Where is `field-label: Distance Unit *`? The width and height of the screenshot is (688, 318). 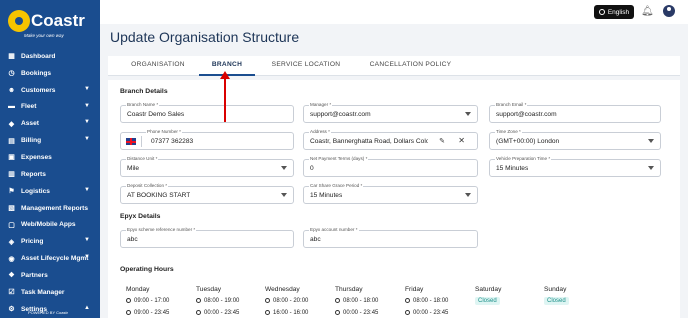 field-label: Distance Unit * is located at coordinates (142, 158).